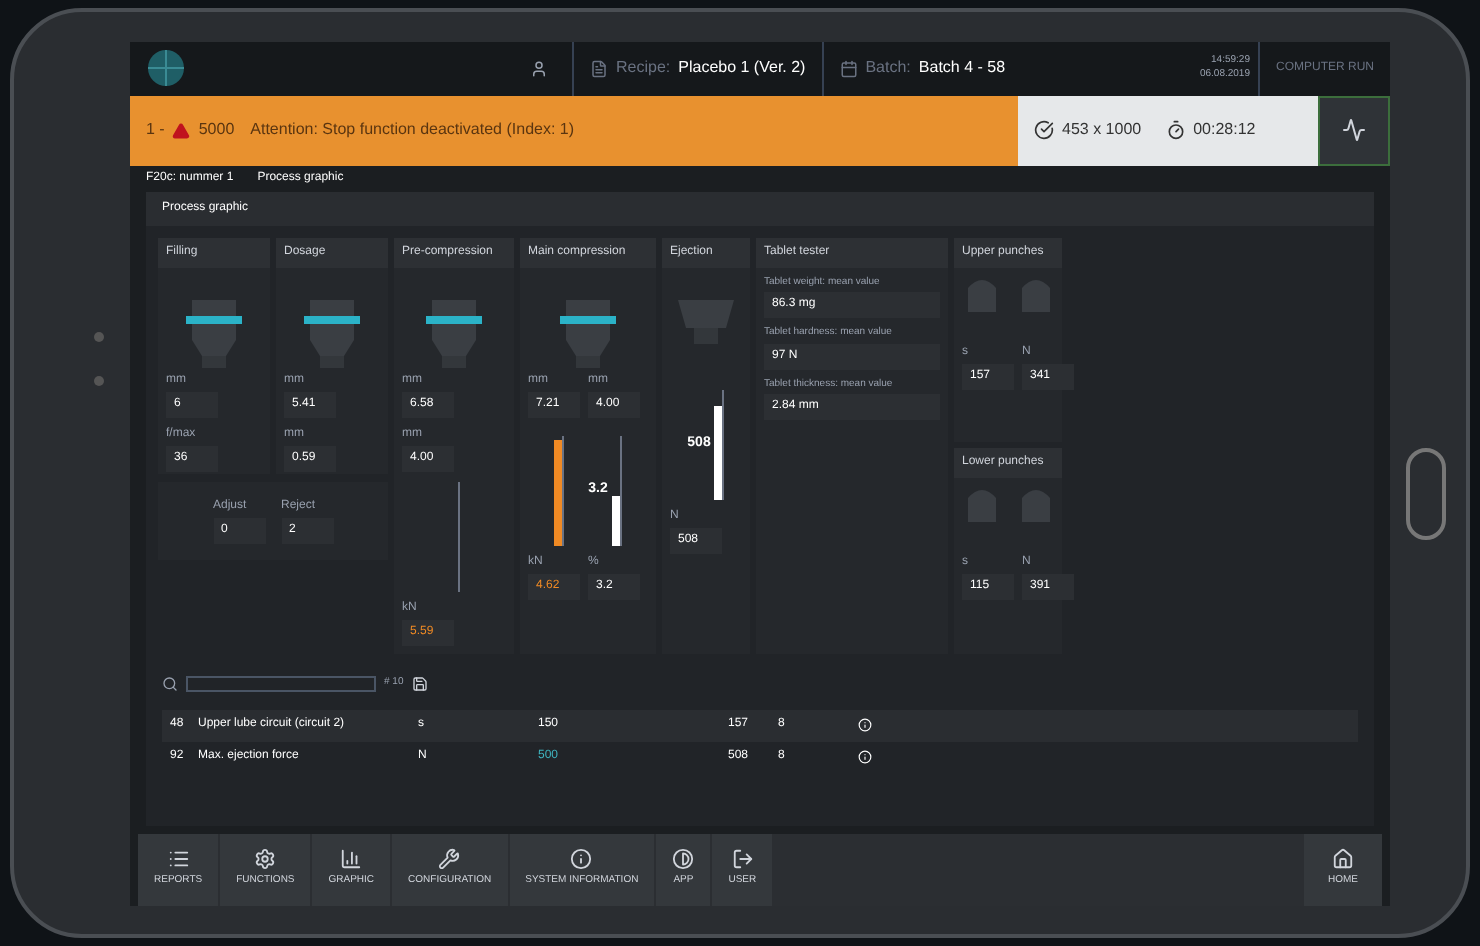 The image size is (1480, 946). What do you see at coordinates (419, 683) in the screenshot?
I see `save-icon` at bounding box center [419, 683].